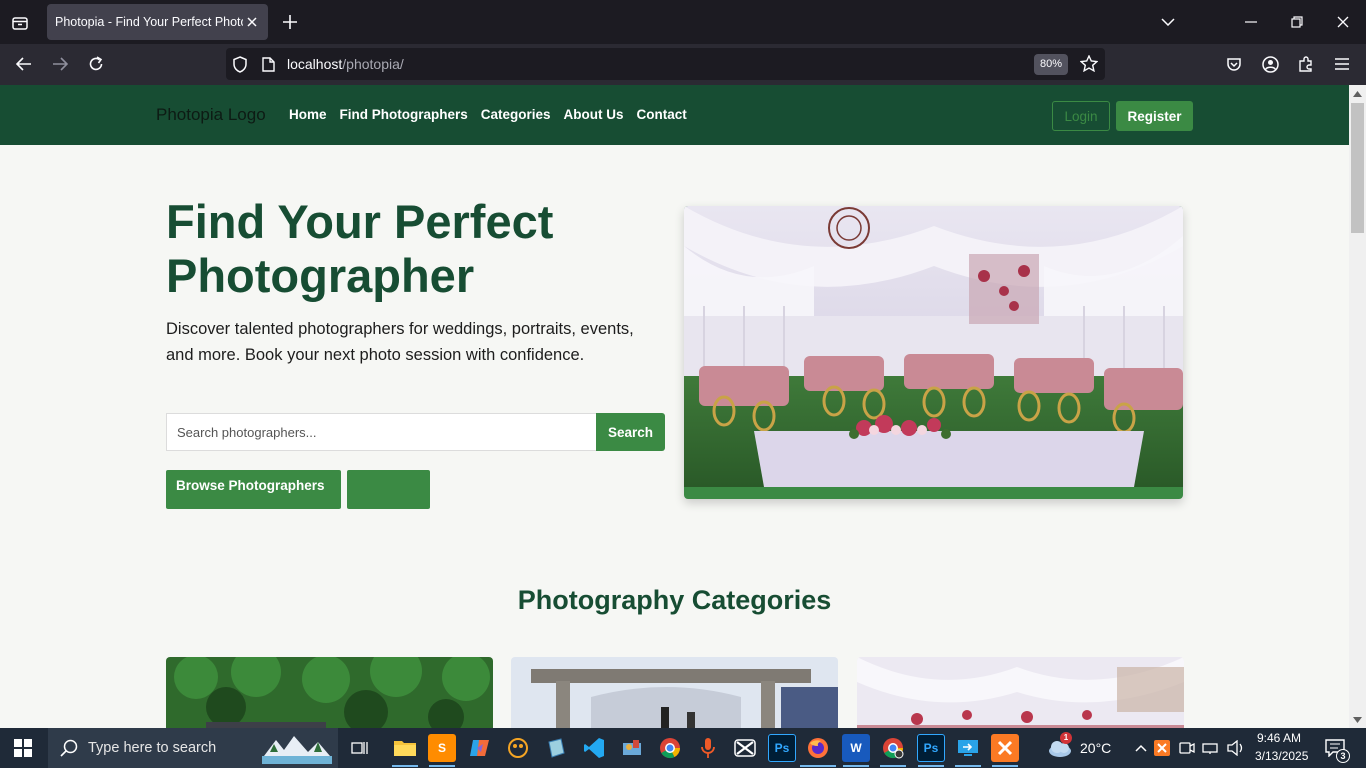 This screenshot has height=768, width=1366. I want to click on taskbar-search-placeholder: Type here to search, so click(152, 748).